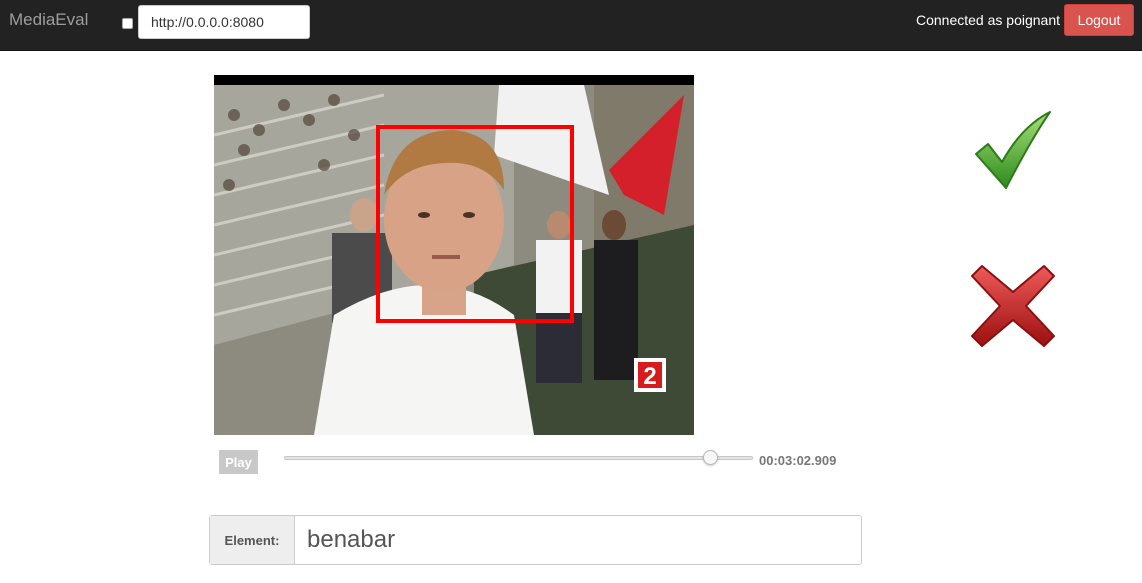  Describe the element at coordinates (578, 540) in the screenshot. I see `element-name-input` at that location.